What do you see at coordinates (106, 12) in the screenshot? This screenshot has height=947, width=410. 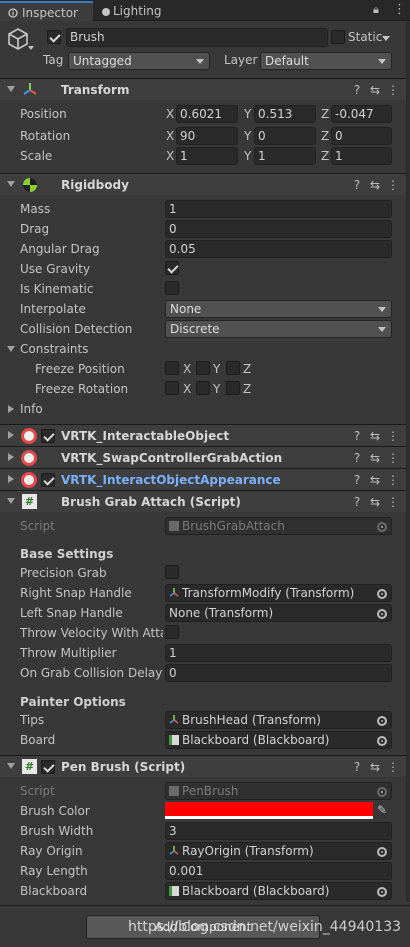 I see `lightbulb-icon` at bounding box center [106, 12].